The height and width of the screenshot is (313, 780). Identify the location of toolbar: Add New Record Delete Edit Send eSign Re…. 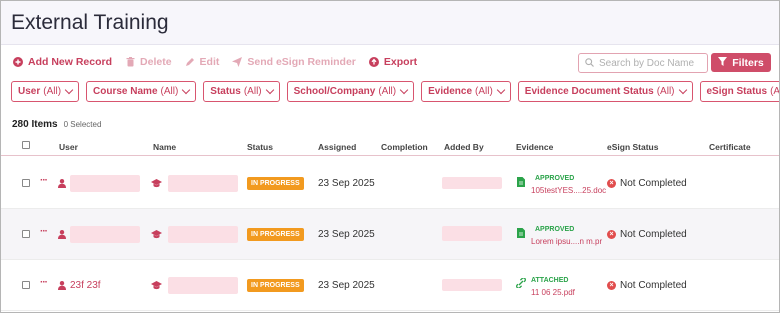
(221, 62).